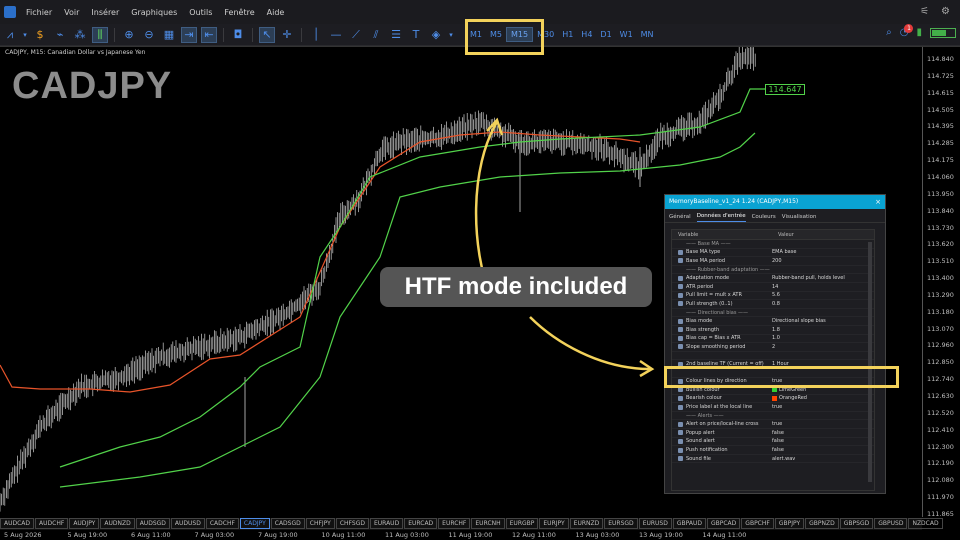 The image size is (960, 540). Describe the element at coordinates (169, 35) in the screenshot. I see `grid-icon: ▦` at that location.